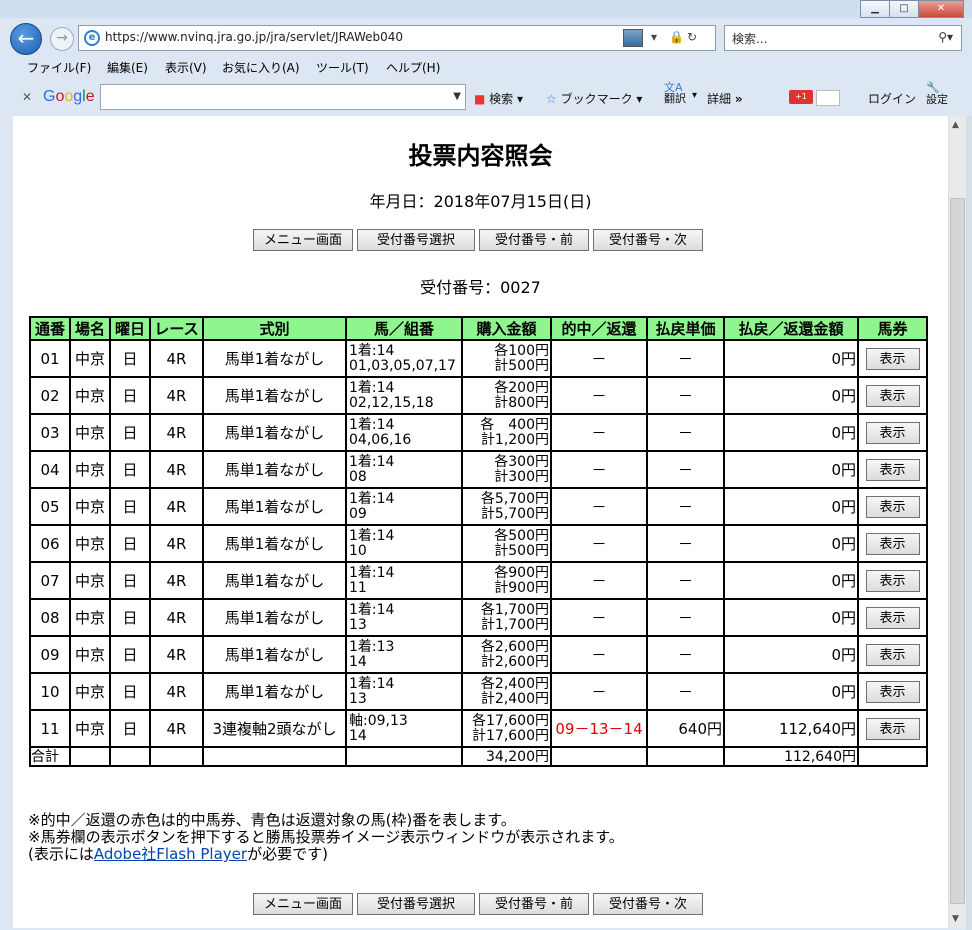  Describe the element at coordinates (648, 240) in the screenshot. I see `receipt-next-button: 受付番号・次` at that location.